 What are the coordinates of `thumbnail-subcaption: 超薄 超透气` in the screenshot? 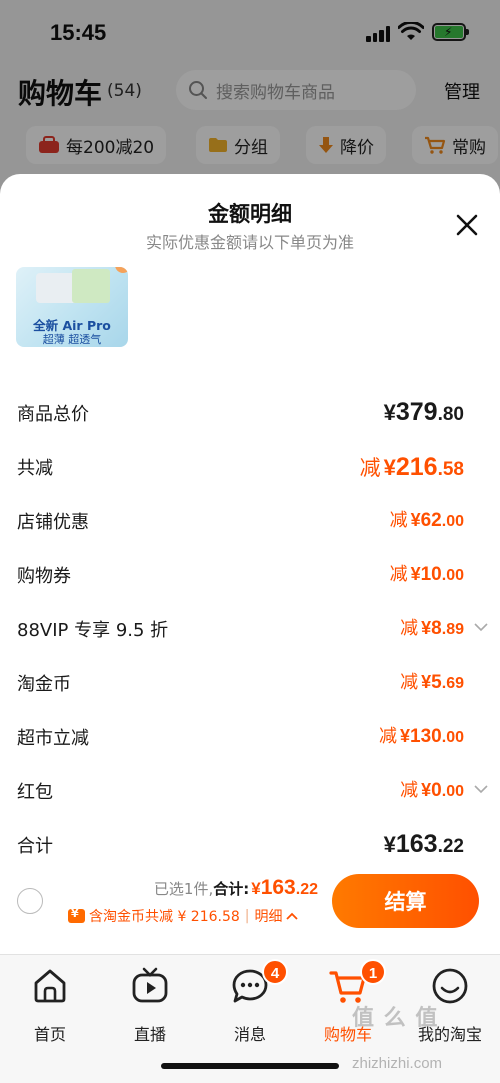 It's located at (72, 339).